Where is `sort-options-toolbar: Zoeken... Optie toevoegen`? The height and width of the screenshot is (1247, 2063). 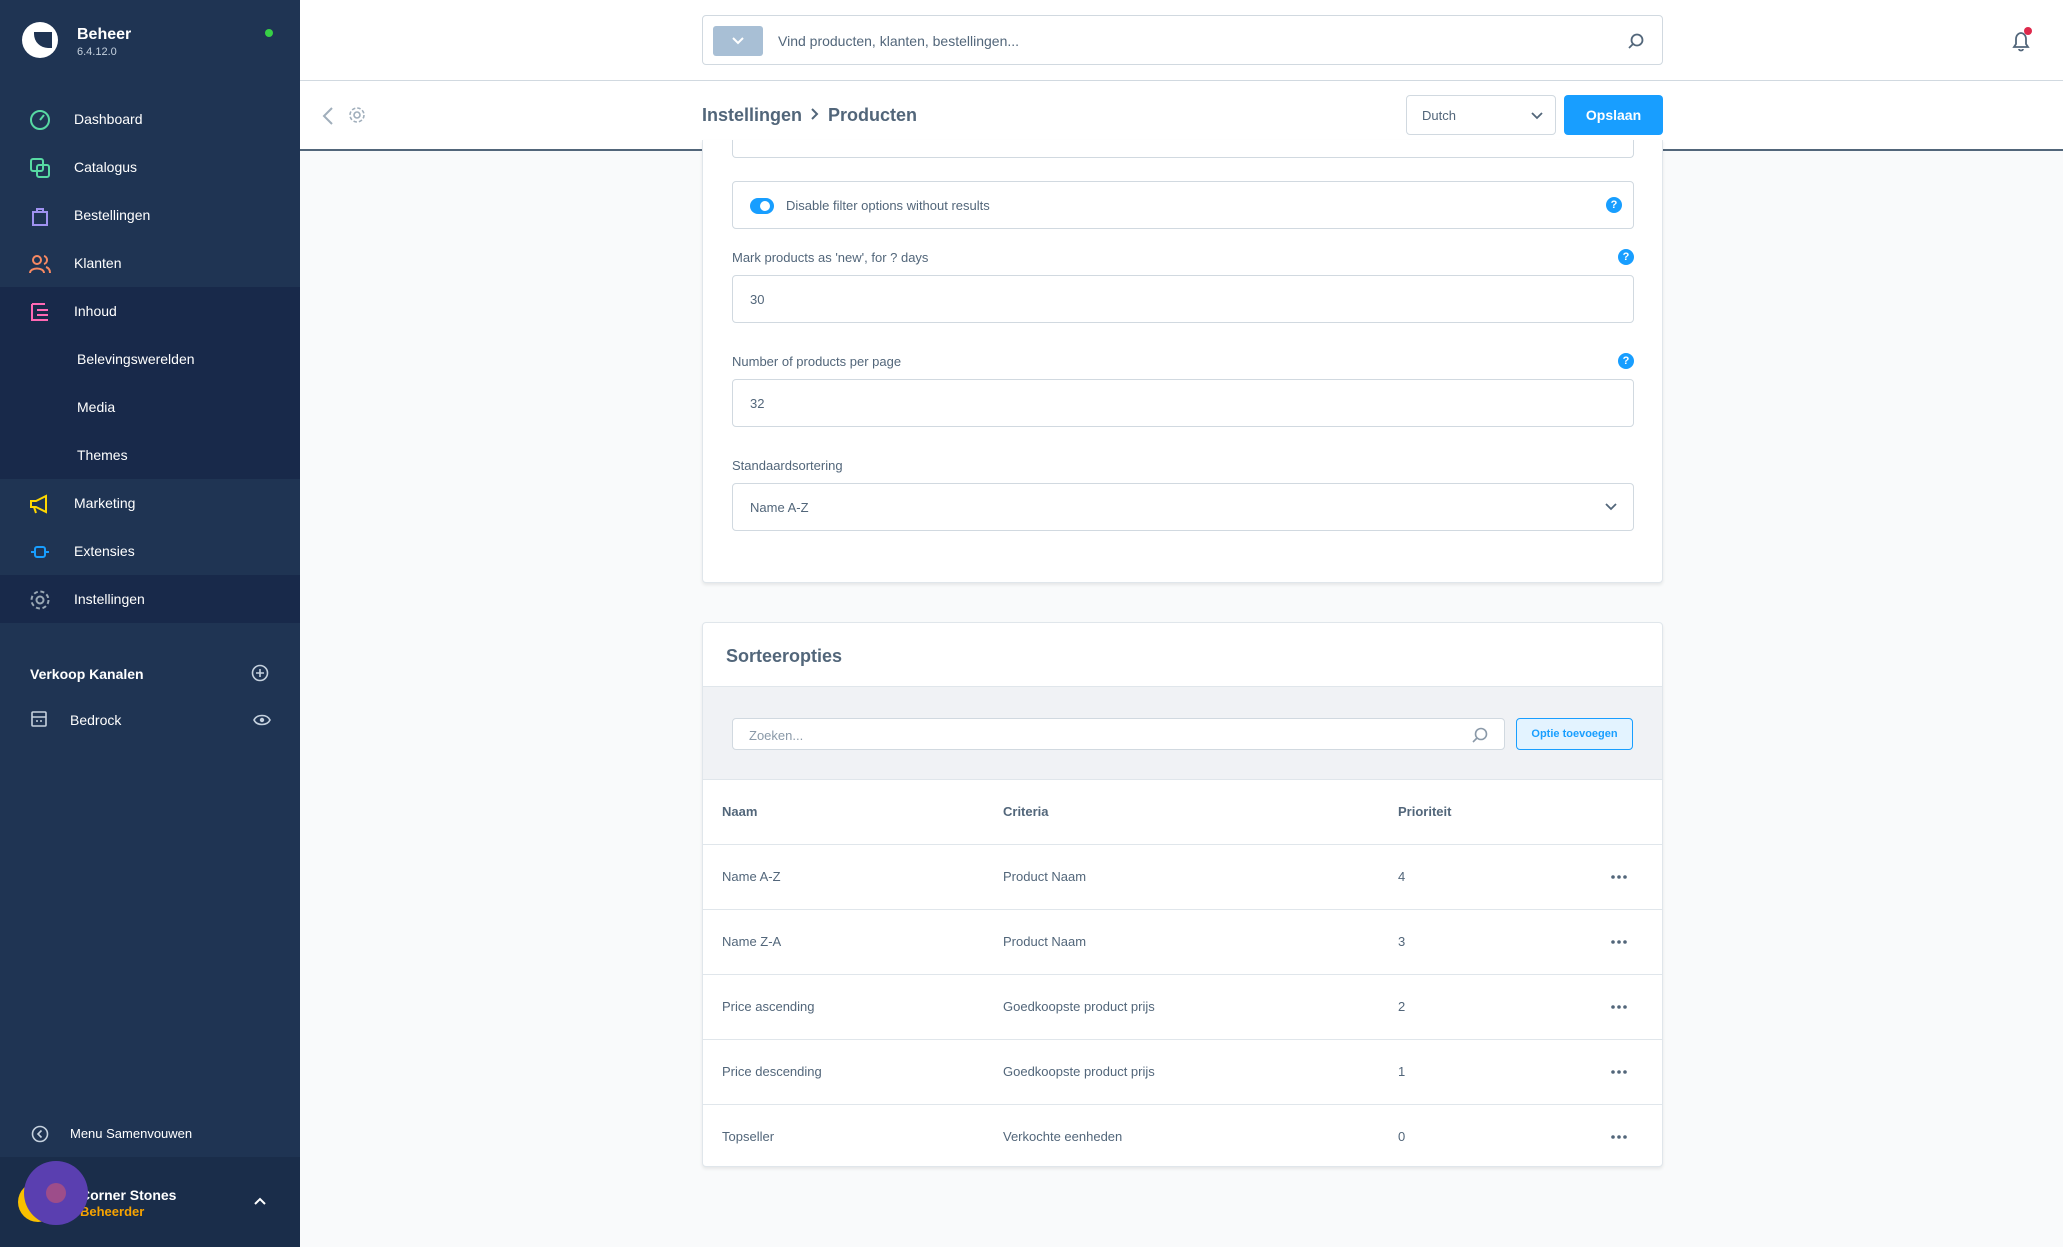
sort-options-toolbar: Zoeken... Optie toevoegen is located at coordinates (1182, 733).